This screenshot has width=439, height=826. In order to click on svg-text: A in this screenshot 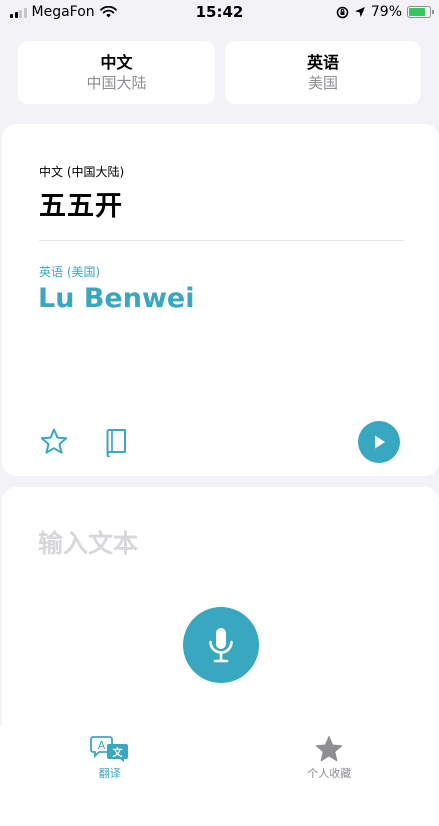, I will do `click(101, 745)`.